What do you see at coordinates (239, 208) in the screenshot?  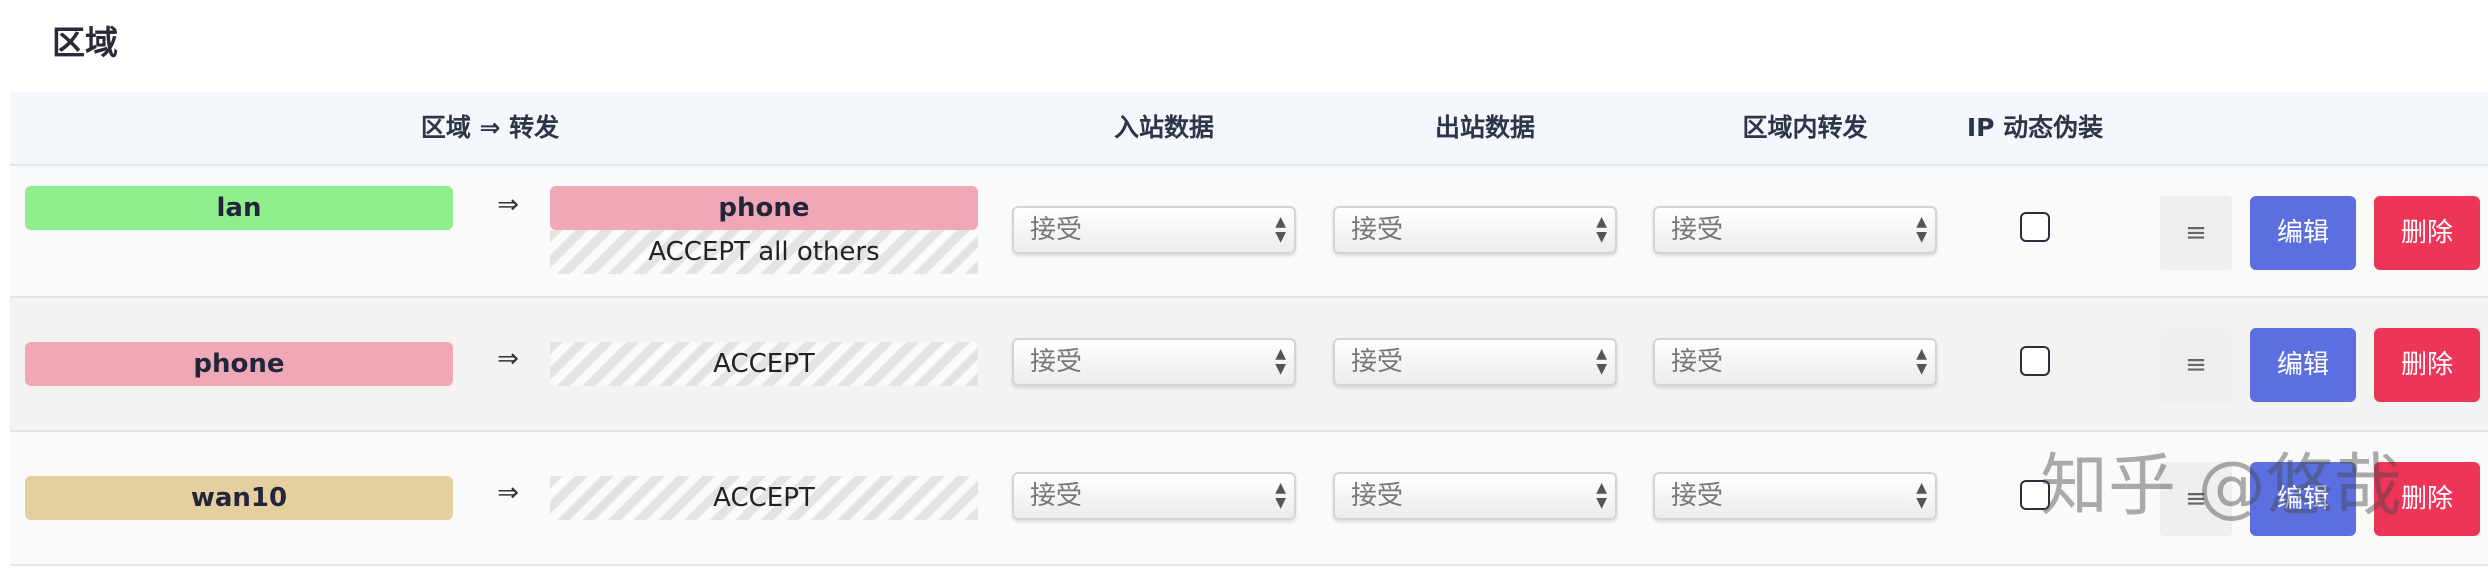 I see `zone-badge-lan: lan` at bounding box center [239, 208].